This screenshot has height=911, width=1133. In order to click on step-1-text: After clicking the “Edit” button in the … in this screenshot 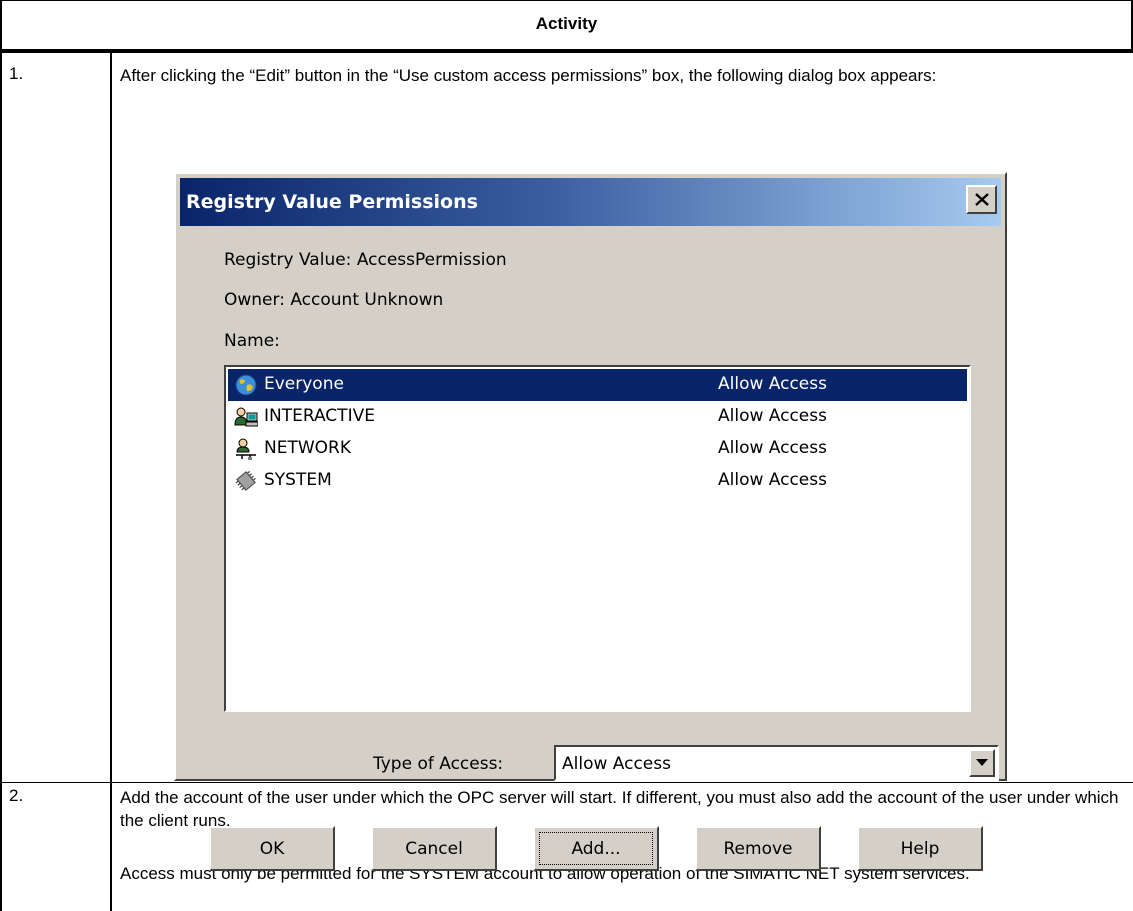, I will do `click(528, 75)`.